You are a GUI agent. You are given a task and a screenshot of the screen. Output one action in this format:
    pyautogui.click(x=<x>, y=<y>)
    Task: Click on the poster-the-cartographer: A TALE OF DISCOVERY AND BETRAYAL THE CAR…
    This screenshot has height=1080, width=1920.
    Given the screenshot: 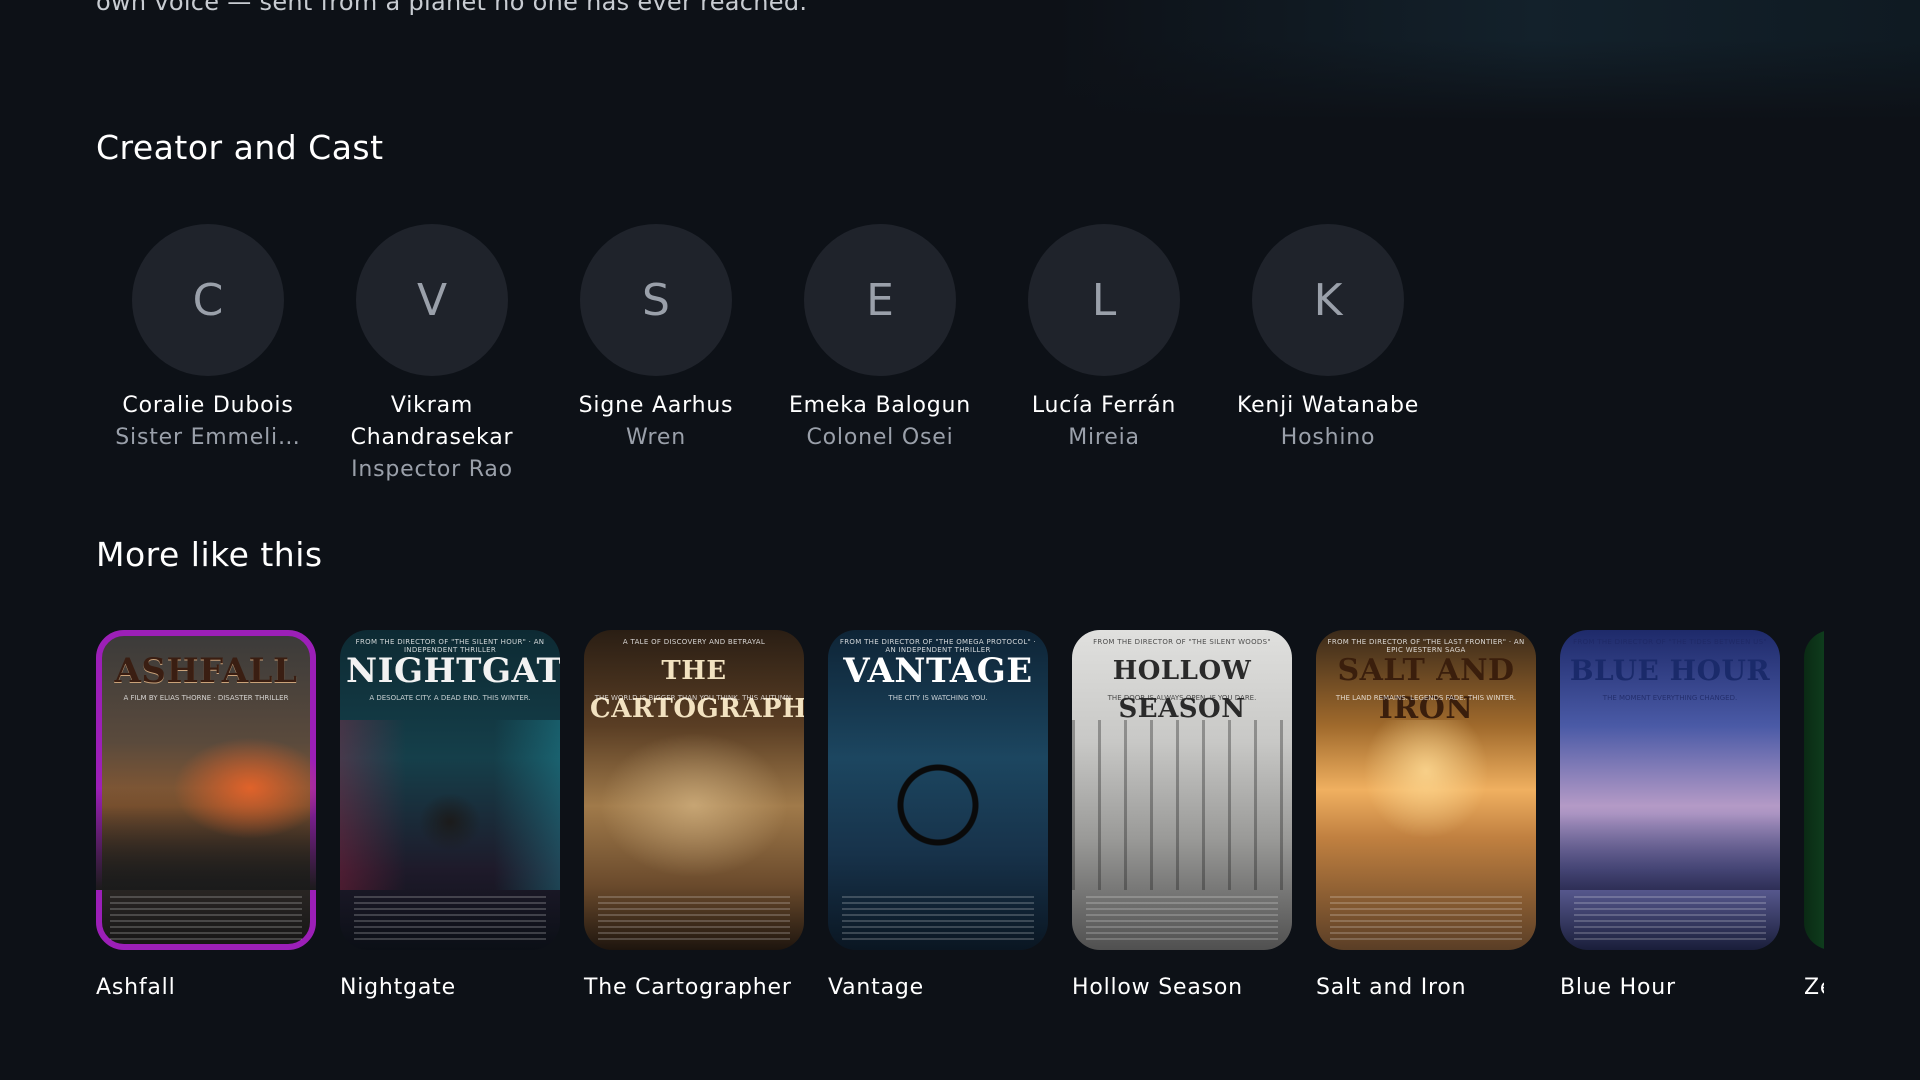 What is the action you would take?
    pyautogui.click(x=694, y=790)
    